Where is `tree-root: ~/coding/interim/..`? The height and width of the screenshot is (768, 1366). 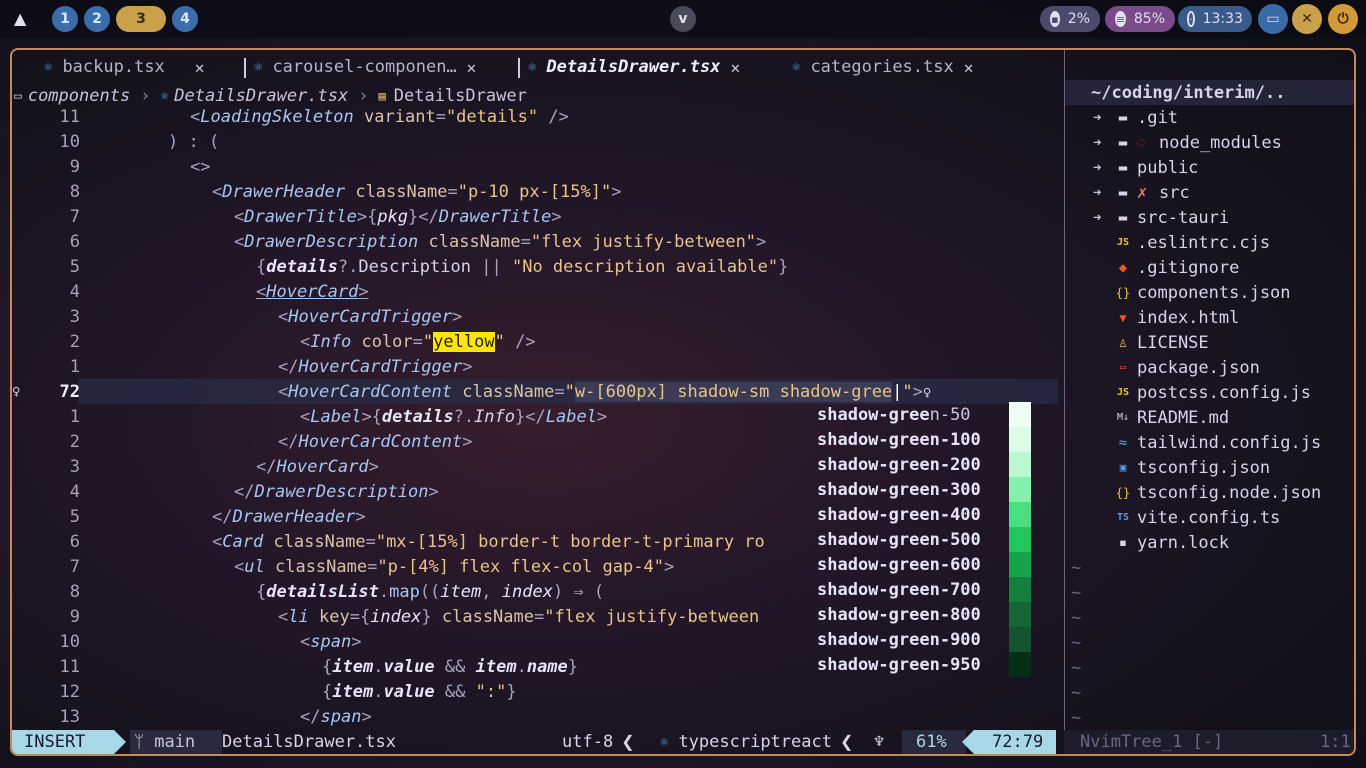 tree-root: ~/coding/interim/.. is located at coordinates (1209, 92).